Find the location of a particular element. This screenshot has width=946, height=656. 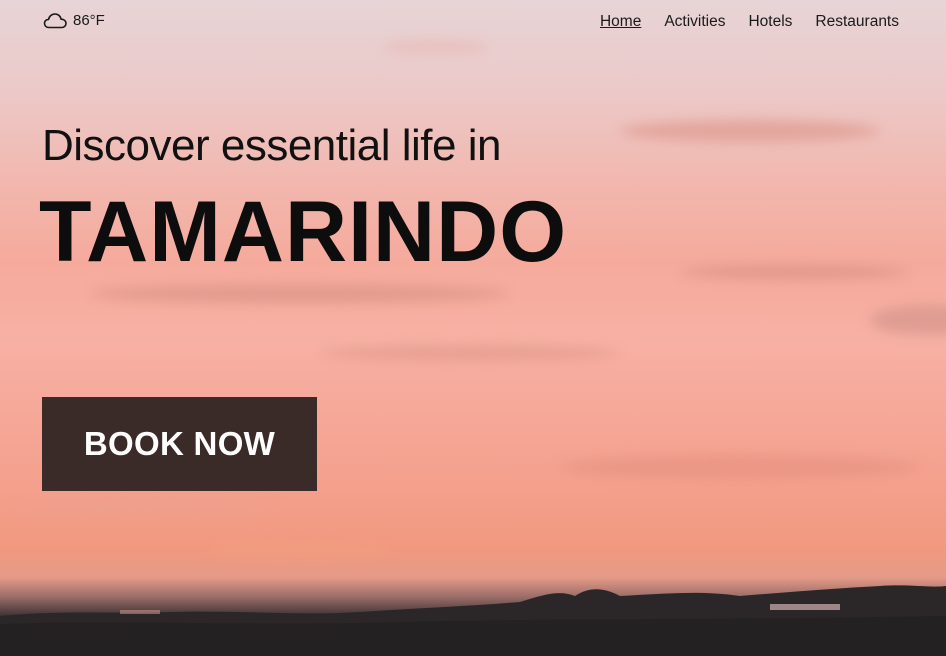

weather-widget: 86°F is located at coordinates (74, 20).